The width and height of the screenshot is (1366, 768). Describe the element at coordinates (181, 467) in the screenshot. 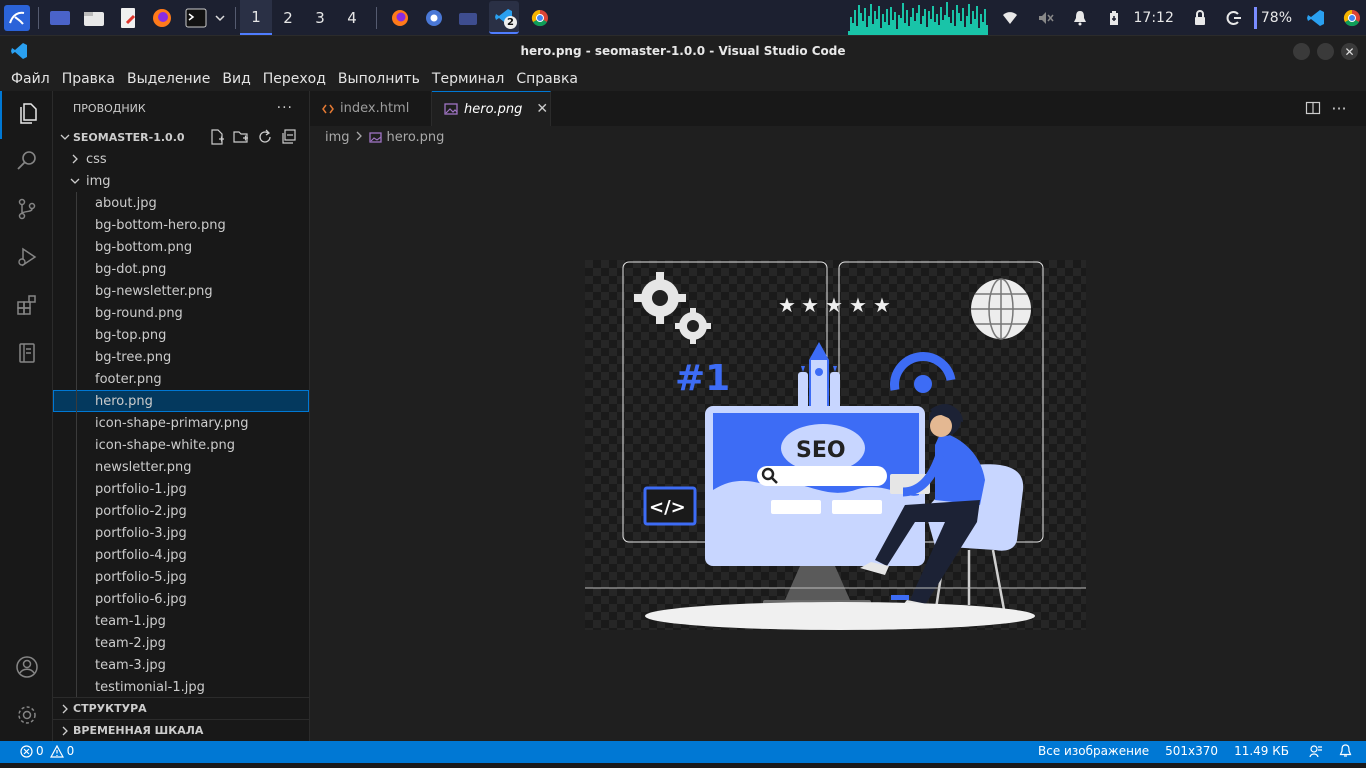

I see `file-item: newsletter.png` at that location.